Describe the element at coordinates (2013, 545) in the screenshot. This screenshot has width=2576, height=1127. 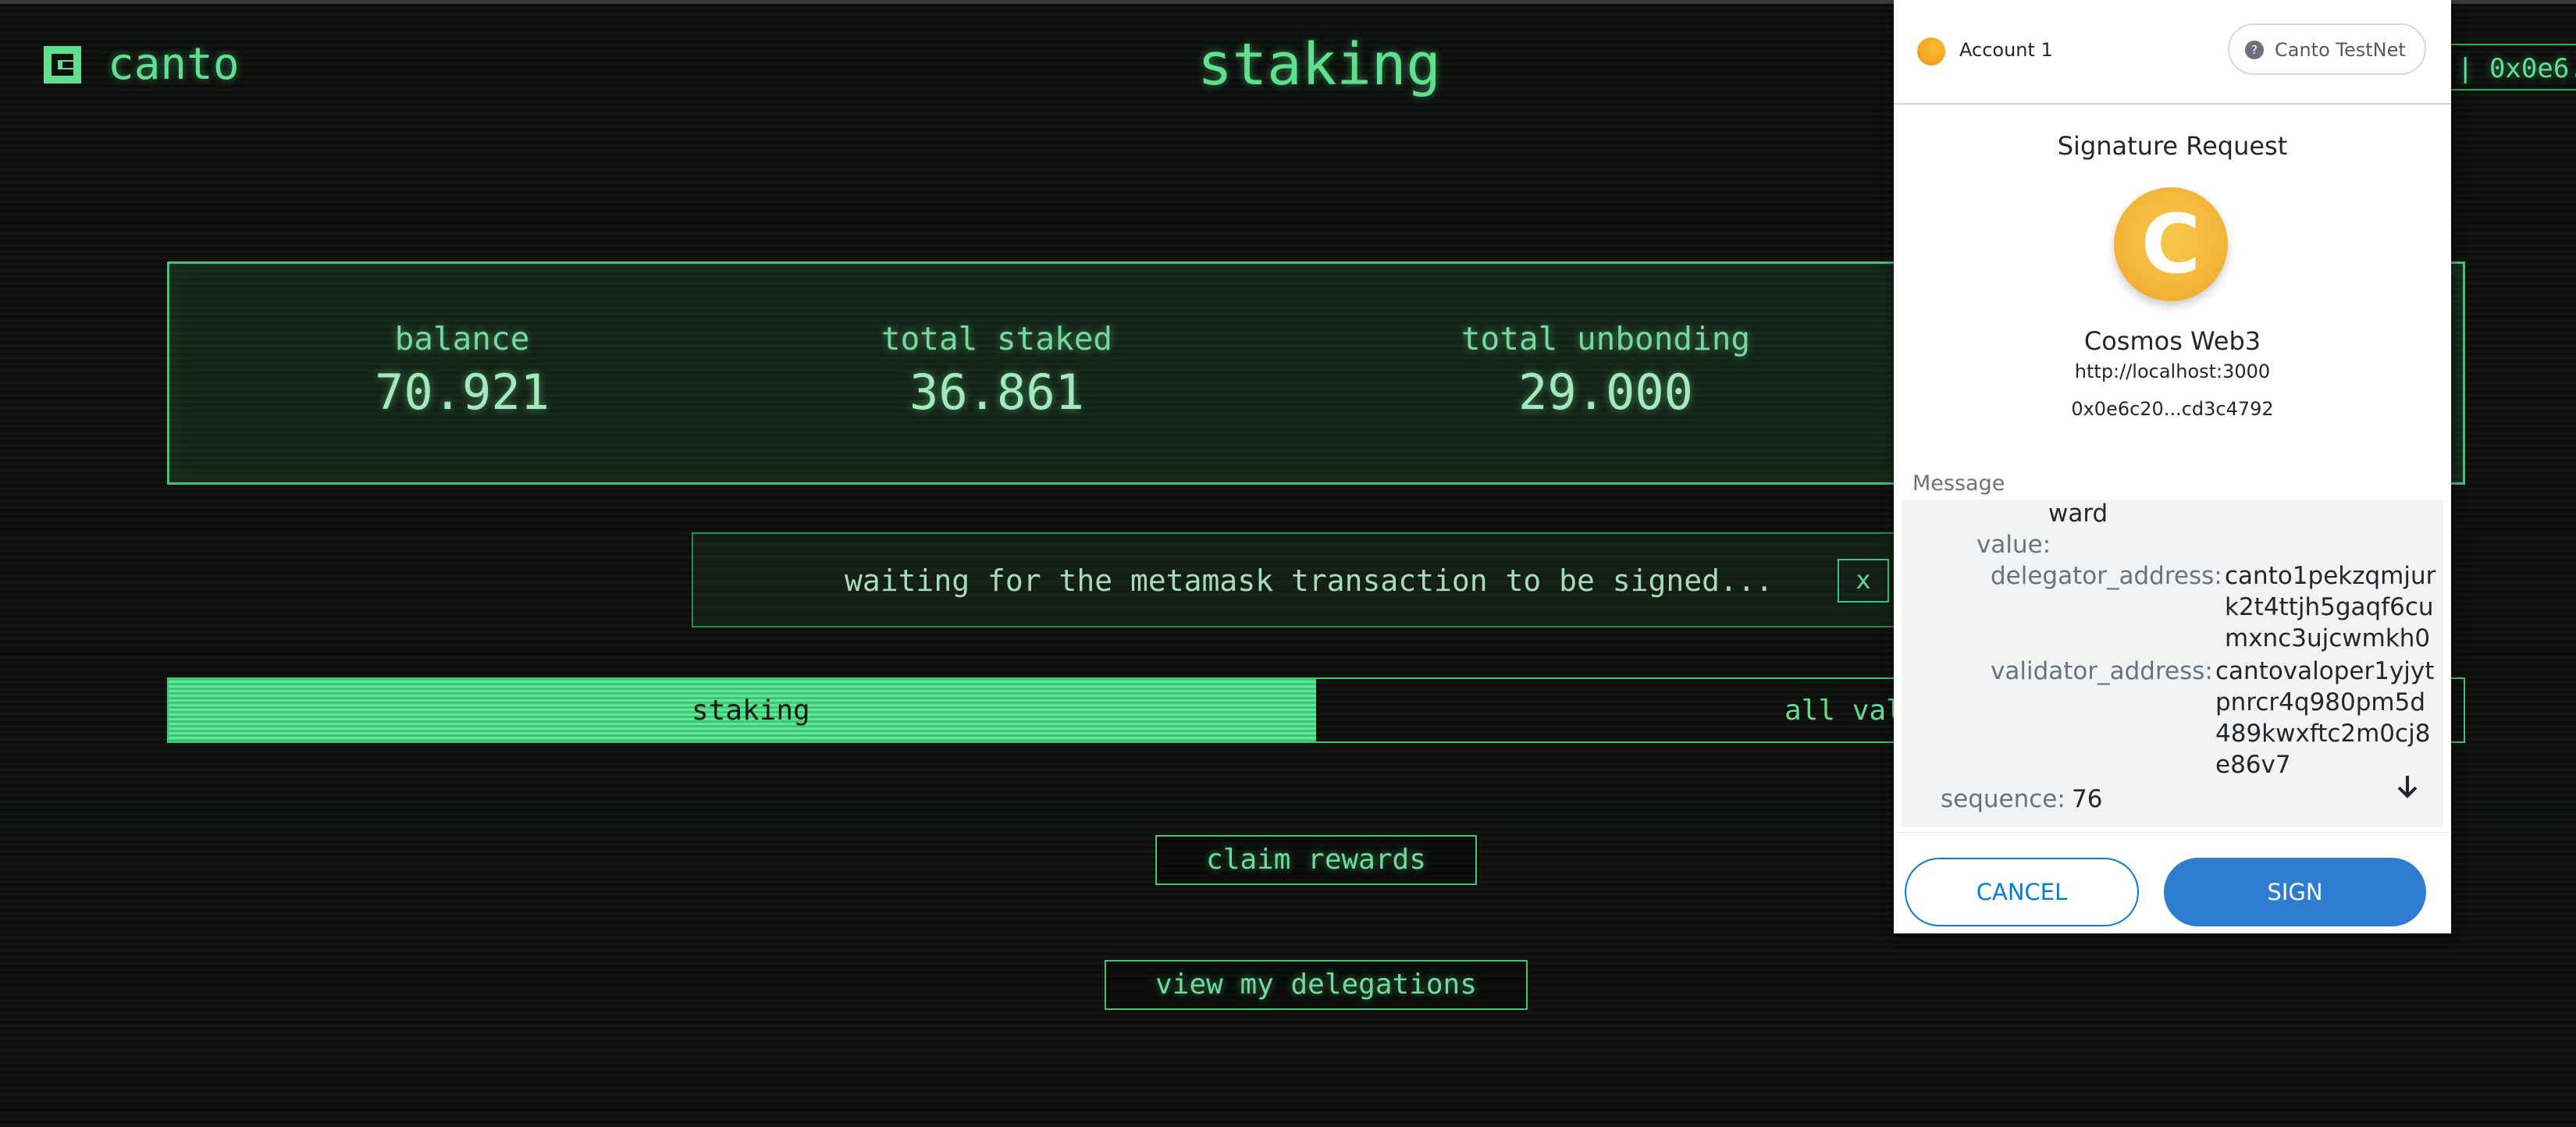
I see `value-key: value:` at that location.